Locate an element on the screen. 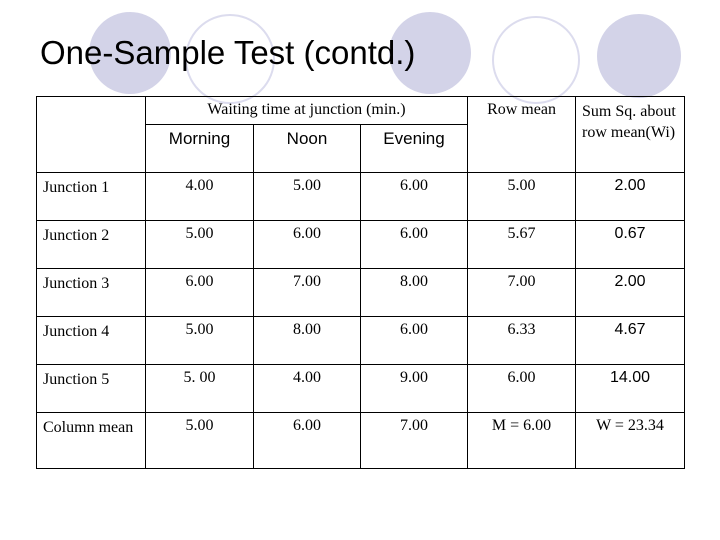 The image size is (720, 540). table-row: Junction 4 5.00 8.00 6.00 6.33 4.67 is located at coordinates (361, 340).